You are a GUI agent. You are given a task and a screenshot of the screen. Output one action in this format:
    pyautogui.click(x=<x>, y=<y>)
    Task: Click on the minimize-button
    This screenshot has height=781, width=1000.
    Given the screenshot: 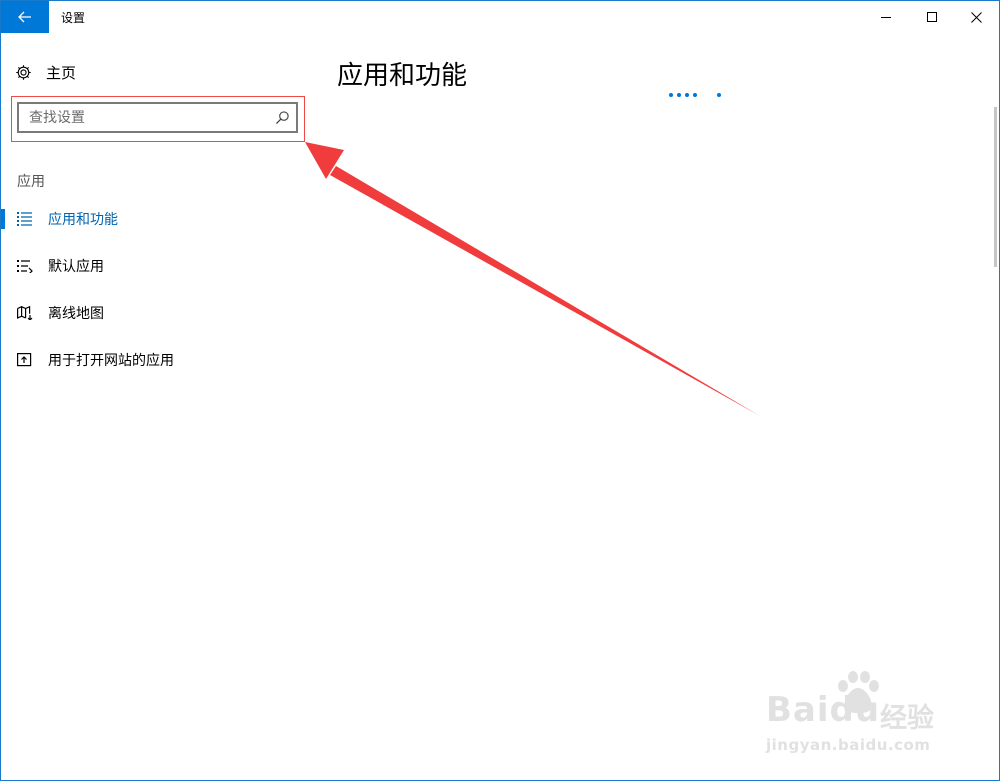 What is the action you would take?
    pyautogui.click(x=886, y=17)
    